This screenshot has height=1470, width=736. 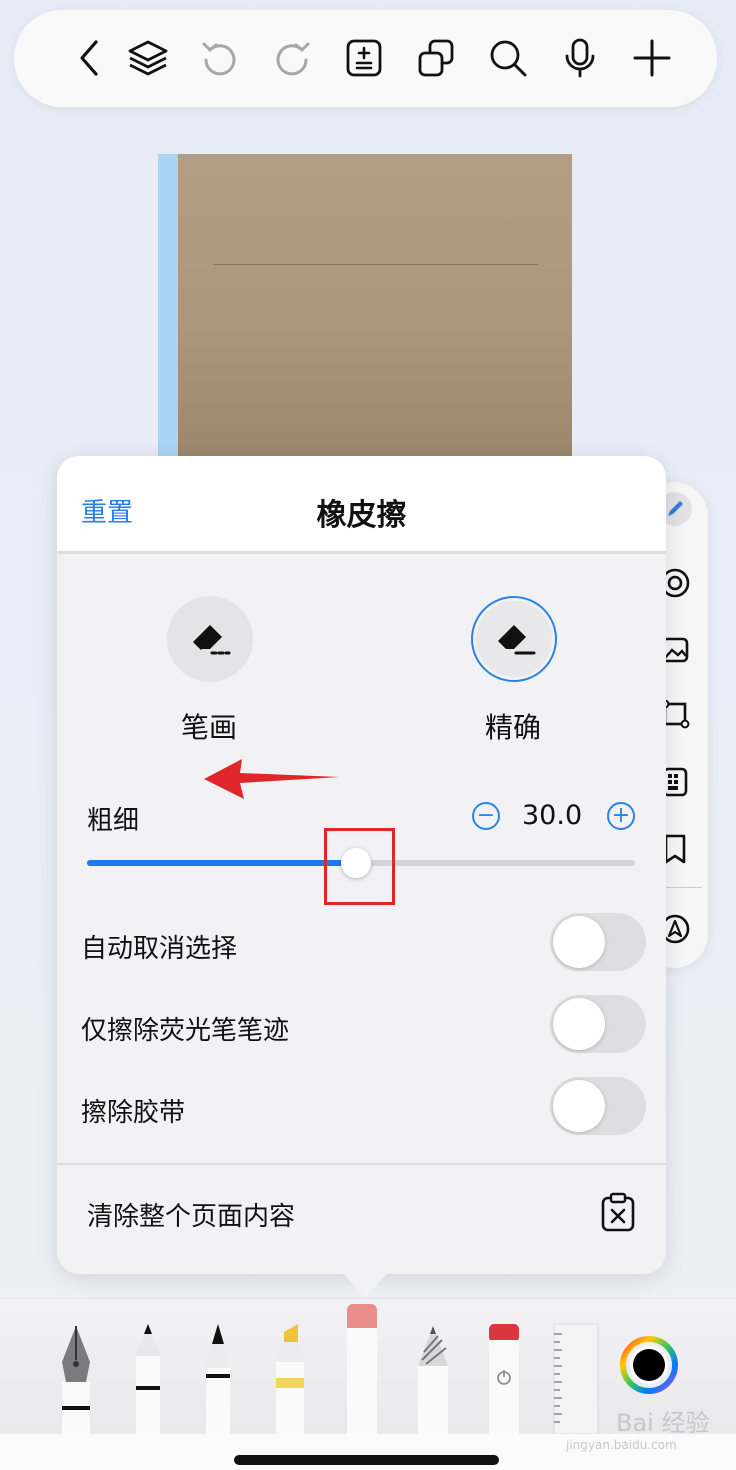 I want to click on thickness-increase-button: +, so click(x=621, y=816).